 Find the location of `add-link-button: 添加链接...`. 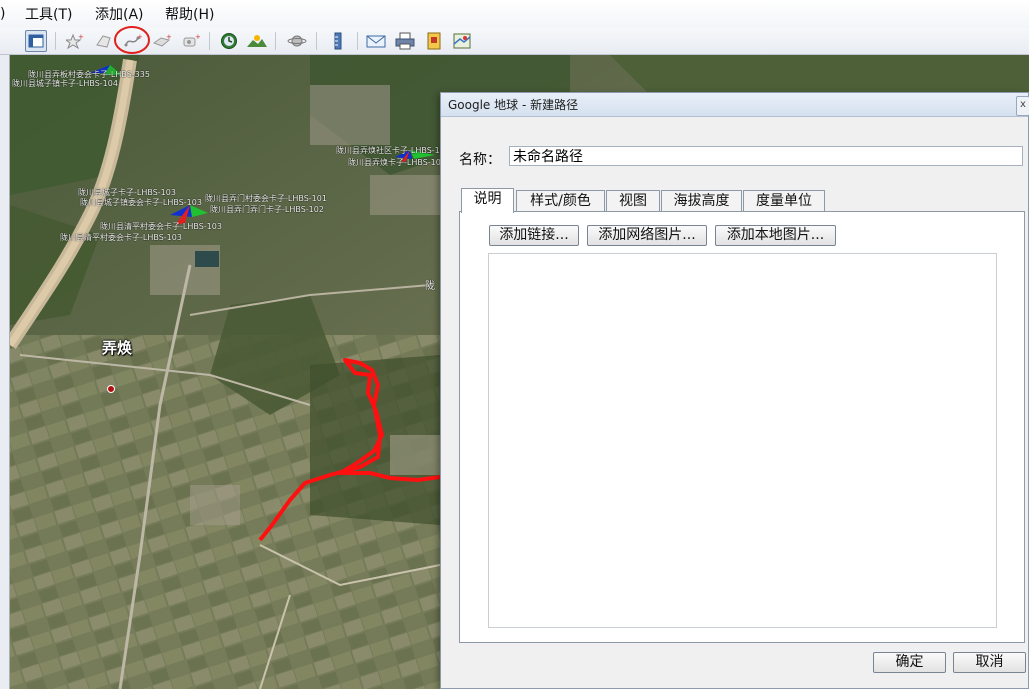

add-link-button: 添加链接... is located at coordinates (534, 235).